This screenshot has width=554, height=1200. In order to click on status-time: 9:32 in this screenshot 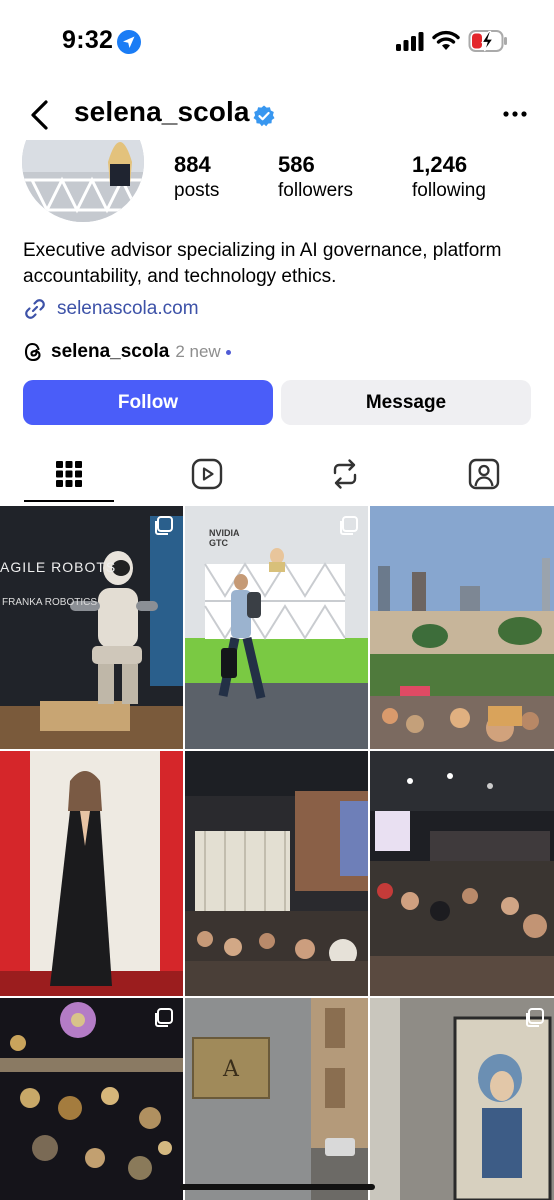, I will do `click(88, 40)`.